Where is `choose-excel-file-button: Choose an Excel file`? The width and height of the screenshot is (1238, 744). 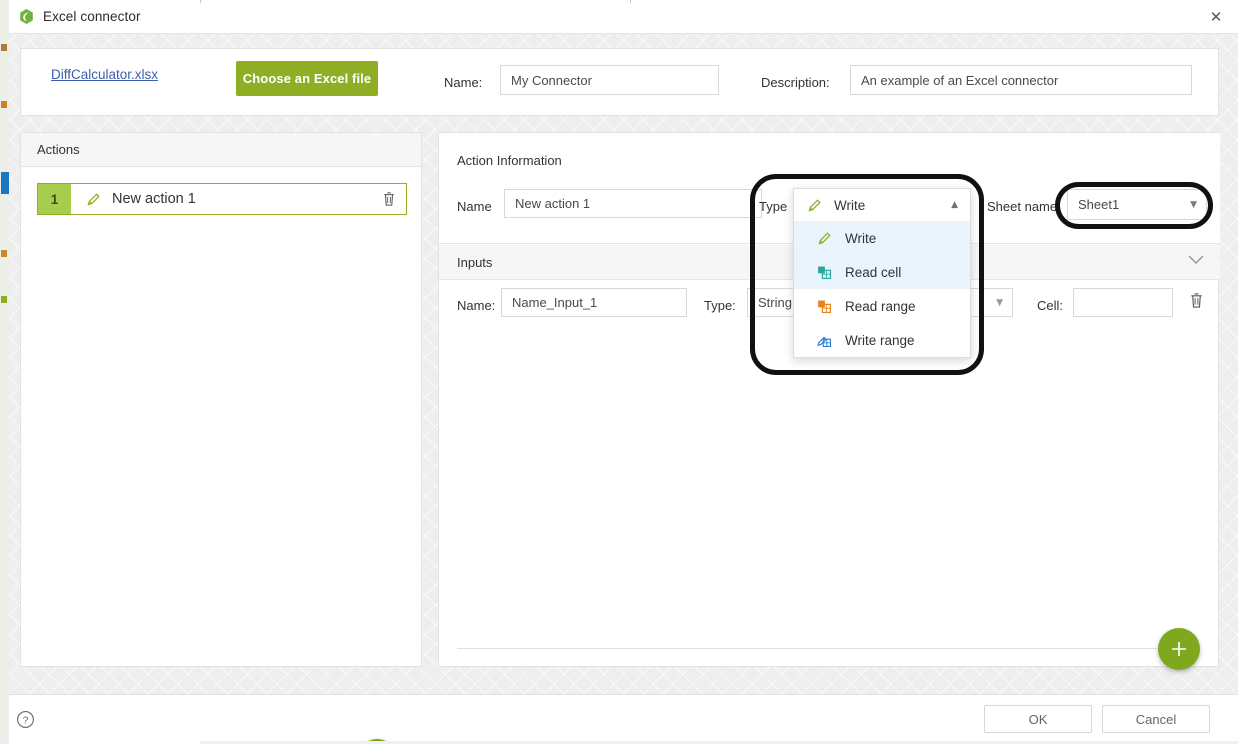 choose-excel-file-button: Choose an Excel file is located at coordinates (307, 78).